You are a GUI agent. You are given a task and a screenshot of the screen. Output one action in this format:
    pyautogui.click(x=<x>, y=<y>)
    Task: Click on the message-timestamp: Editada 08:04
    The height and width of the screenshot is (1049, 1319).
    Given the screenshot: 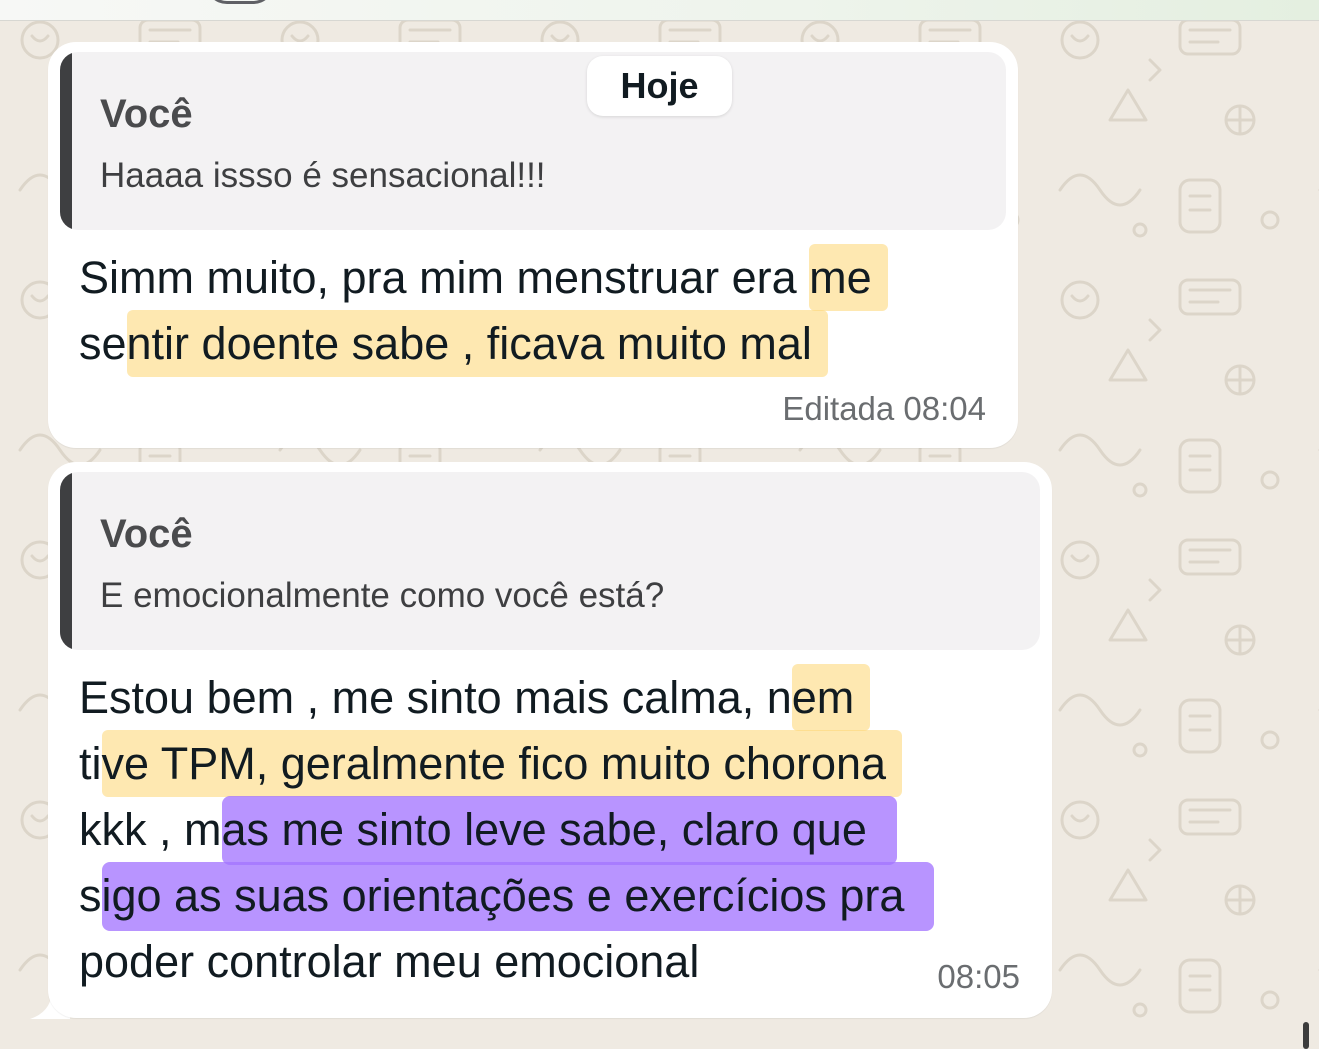 What is the action you would take?
    pyautogui.click(x=884, y=408)
    